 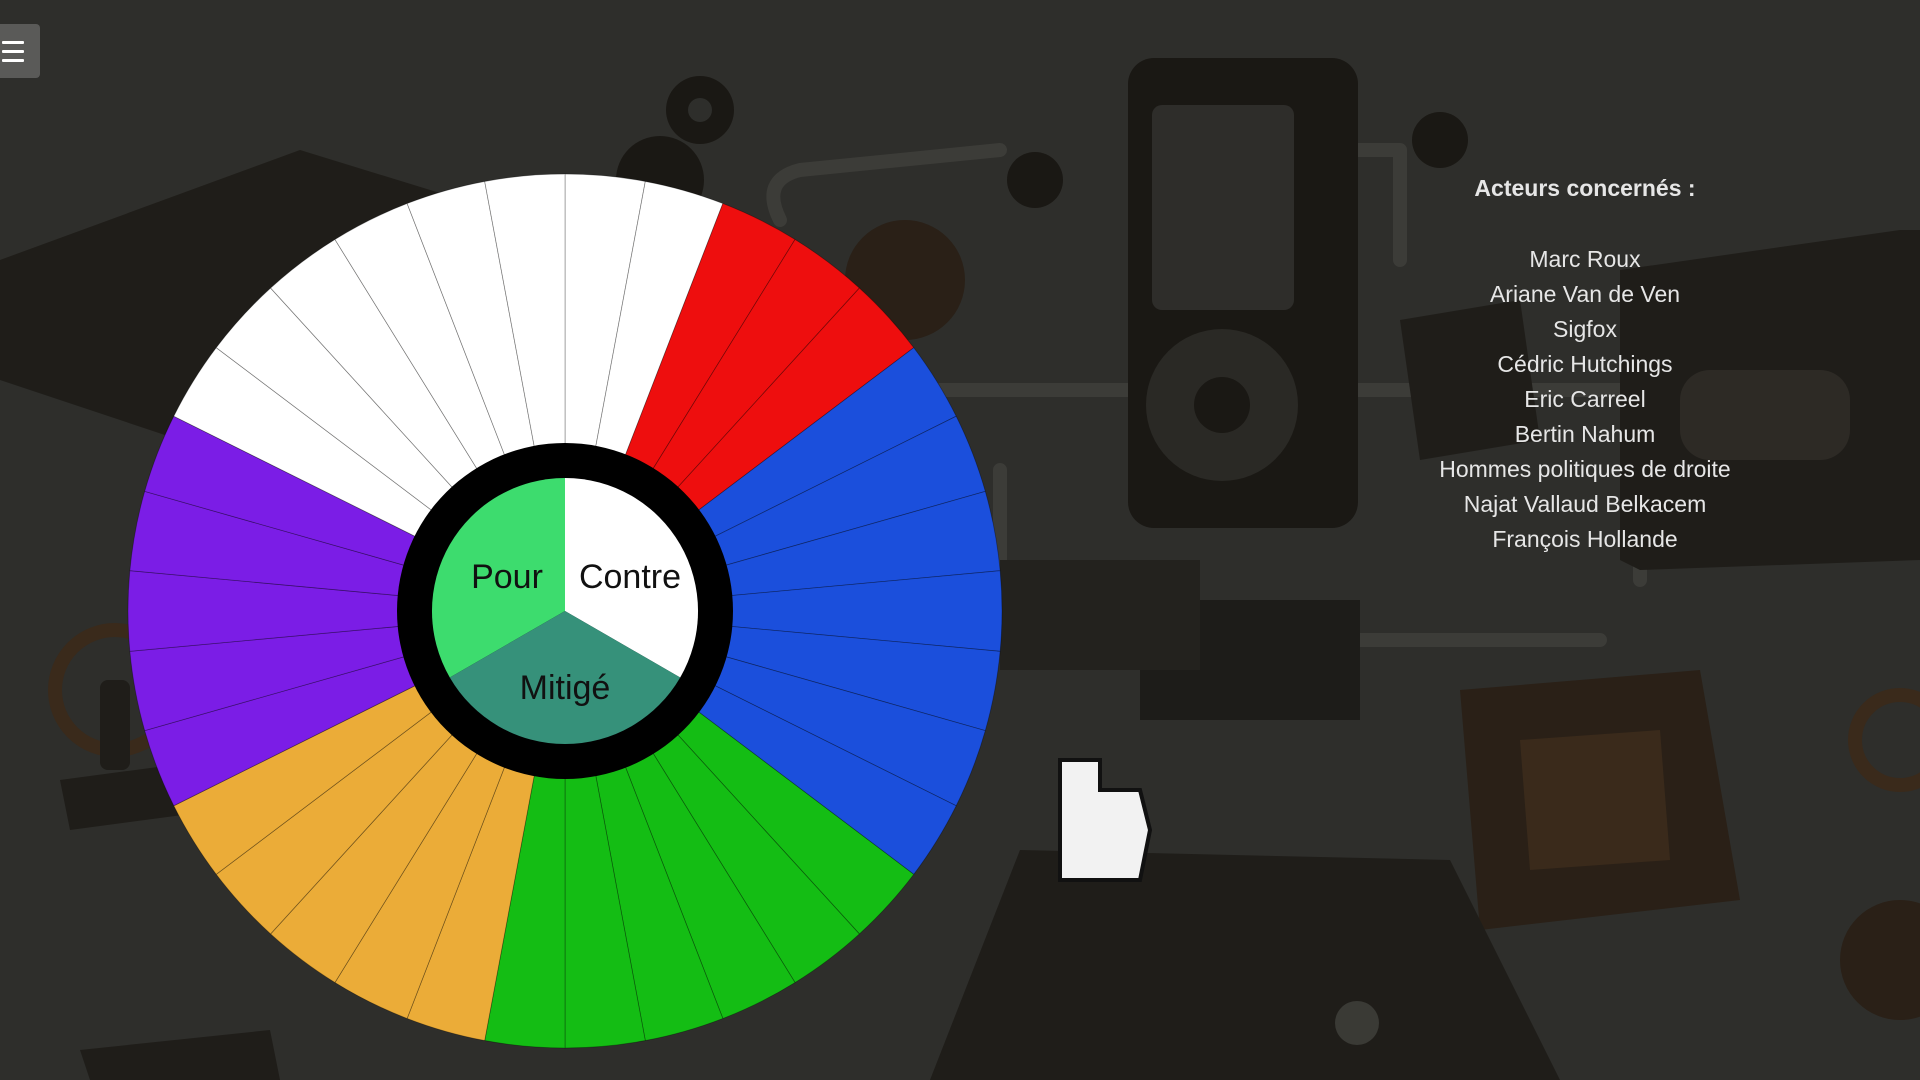 I want to click on mitige-label: Mitigé, so click(x=565, y=688).